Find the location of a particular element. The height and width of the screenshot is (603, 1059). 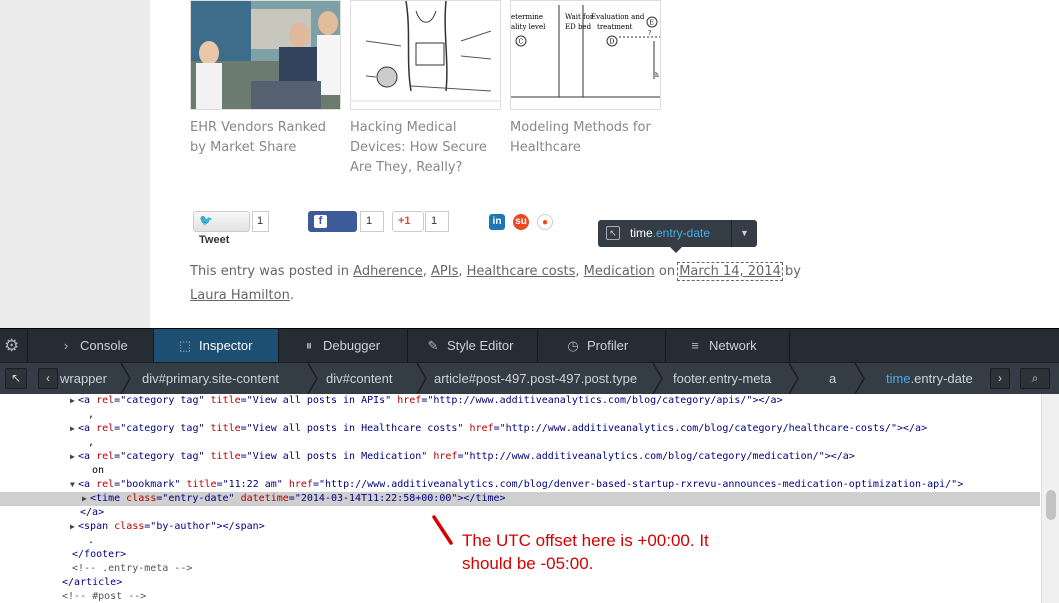

infobar-dropdown-icon: ▼ is located at coordinates (744, 233).